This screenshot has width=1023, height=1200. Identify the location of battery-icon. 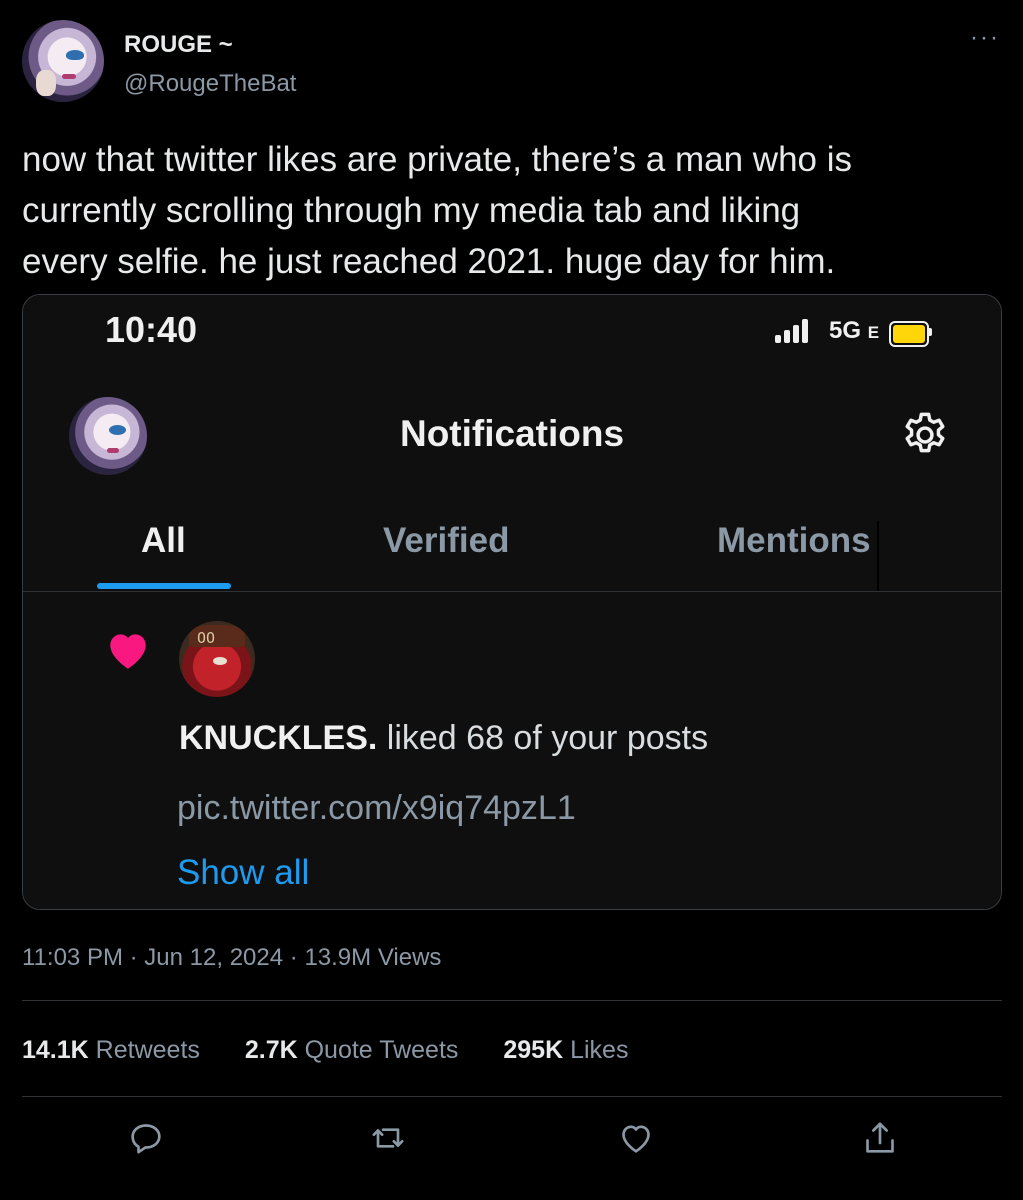
(909, 334).